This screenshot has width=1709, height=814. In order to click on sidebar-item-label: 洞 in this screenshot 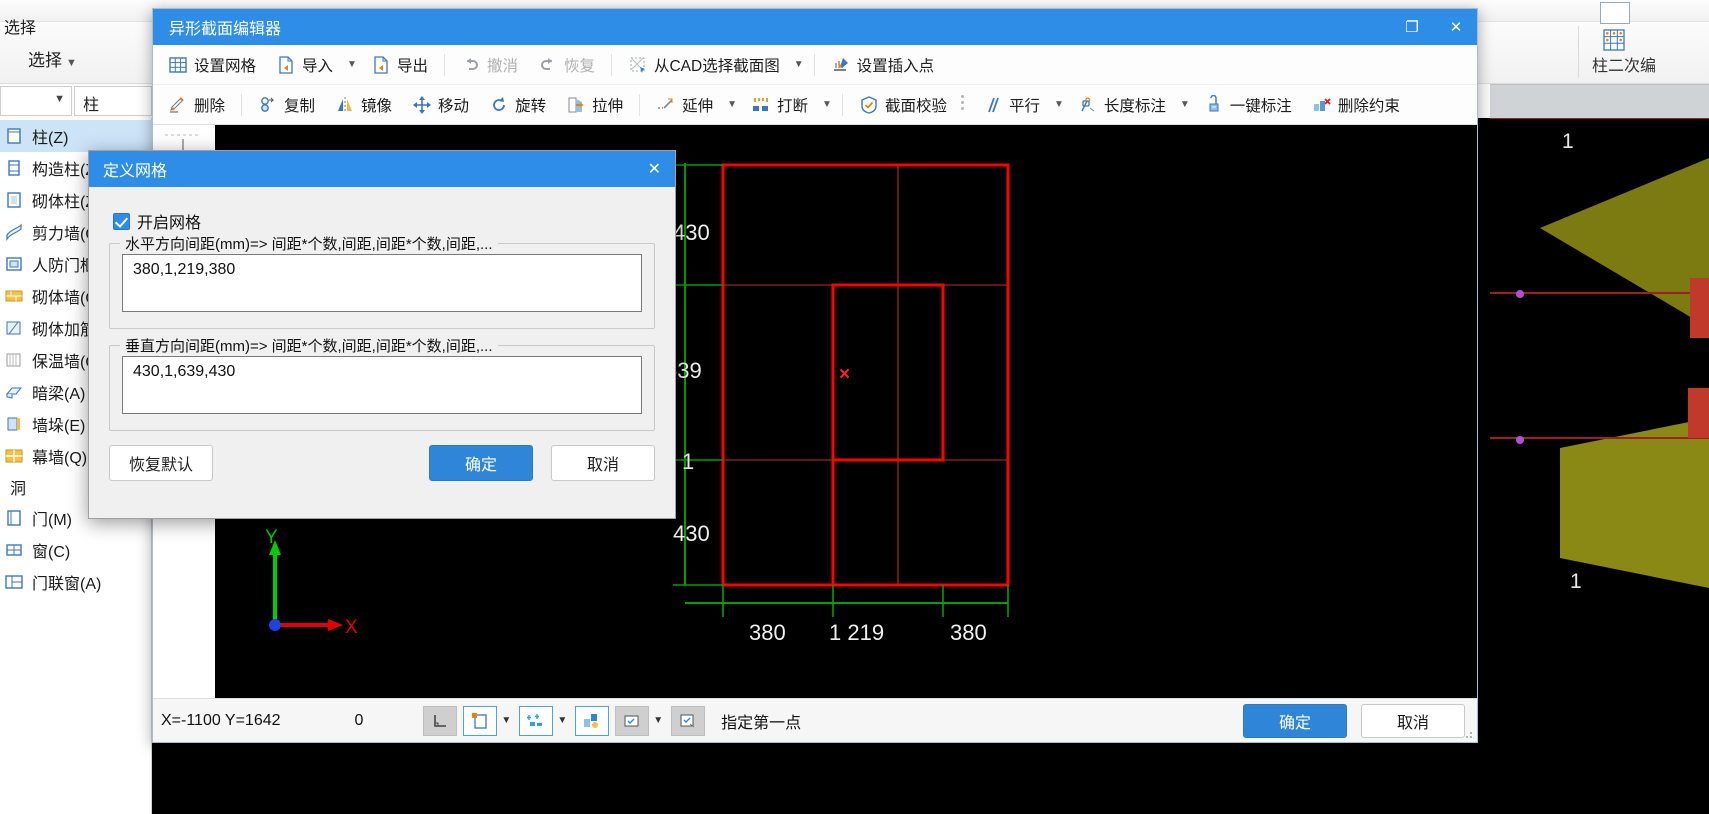, I will do `click(18, 489)`.